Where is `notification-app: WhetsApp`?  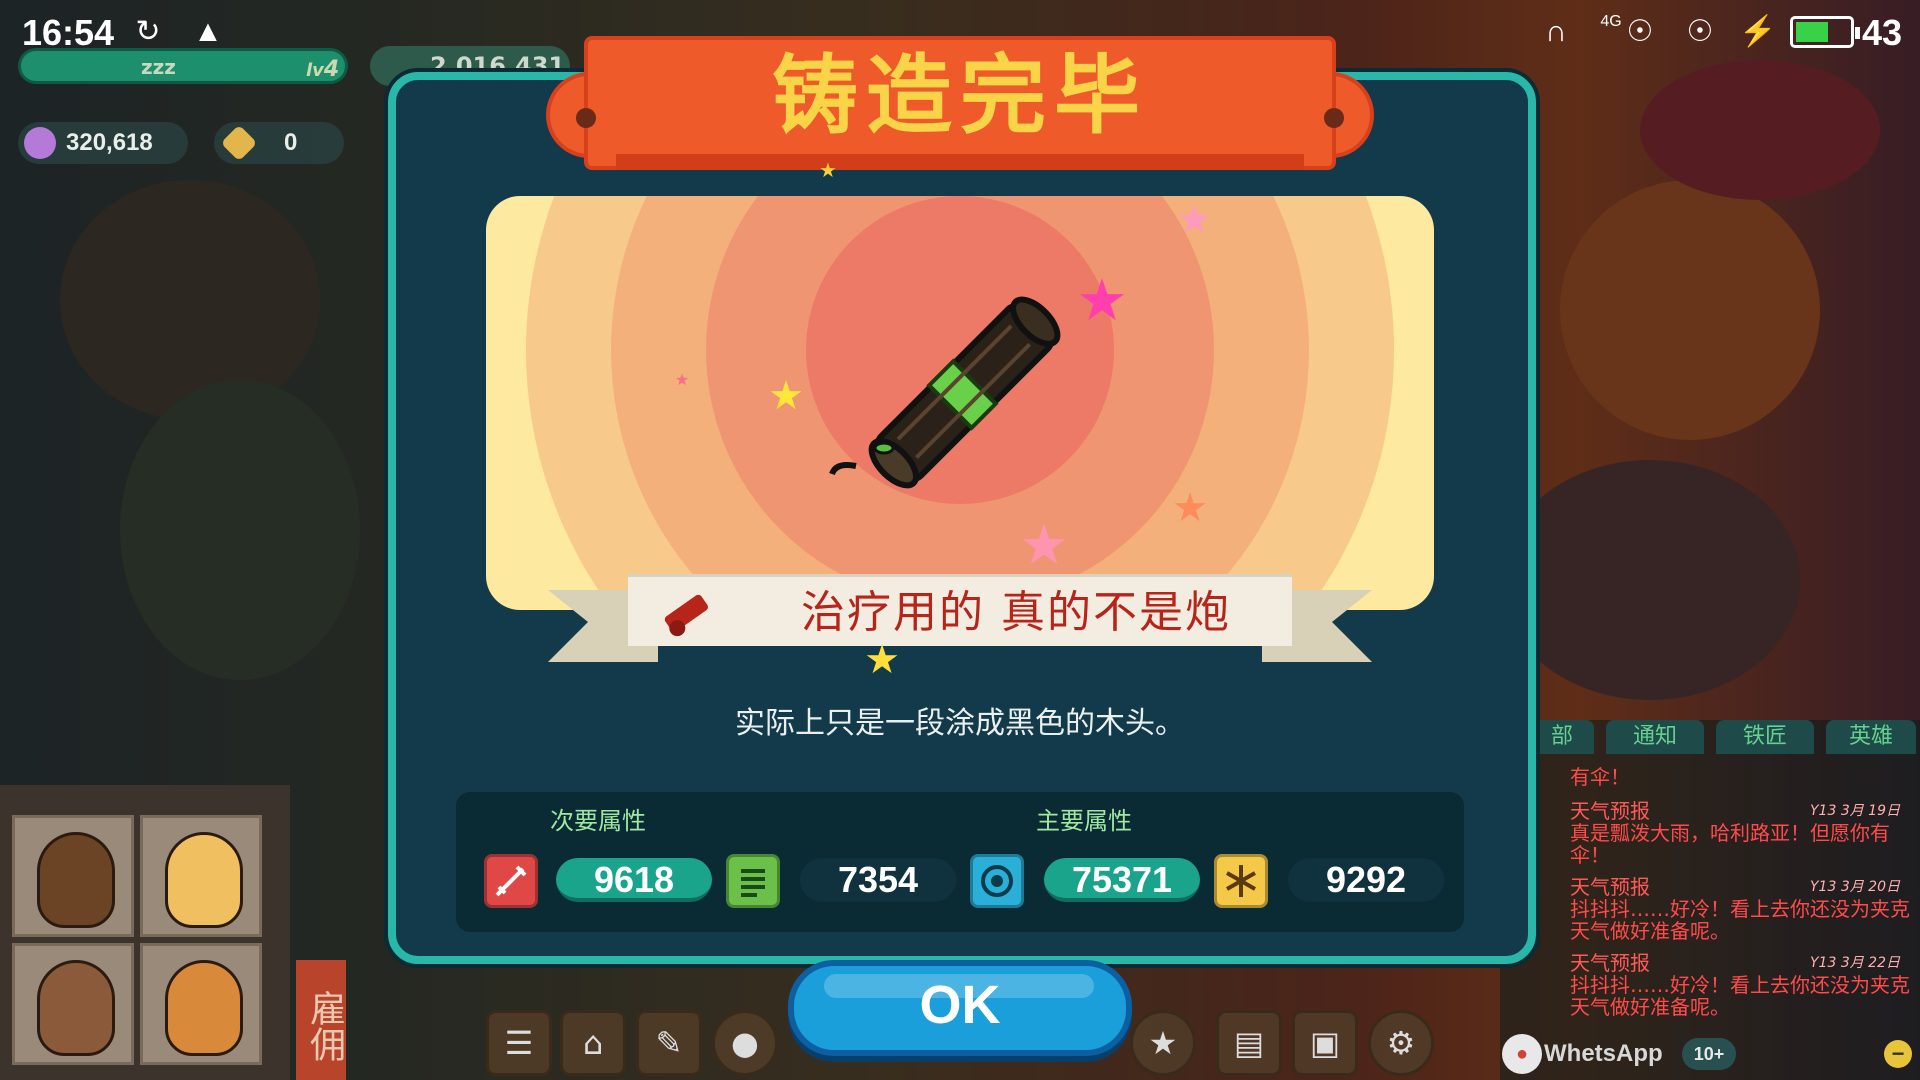 notification-app: WhetsApp is located at coordinates (1603, 1053).